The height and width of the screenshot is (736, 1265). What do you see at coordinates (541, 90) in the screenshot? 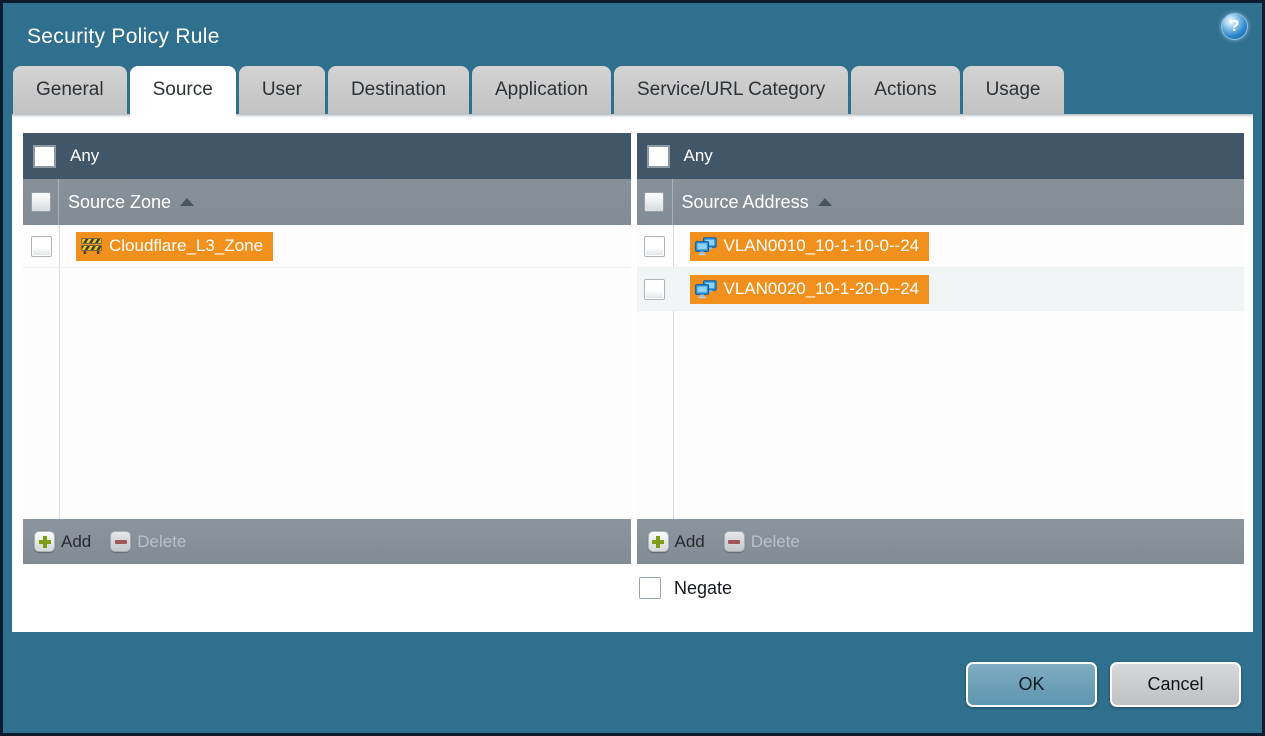
I see `tab-application: Application` at bounding box center [541, 90].